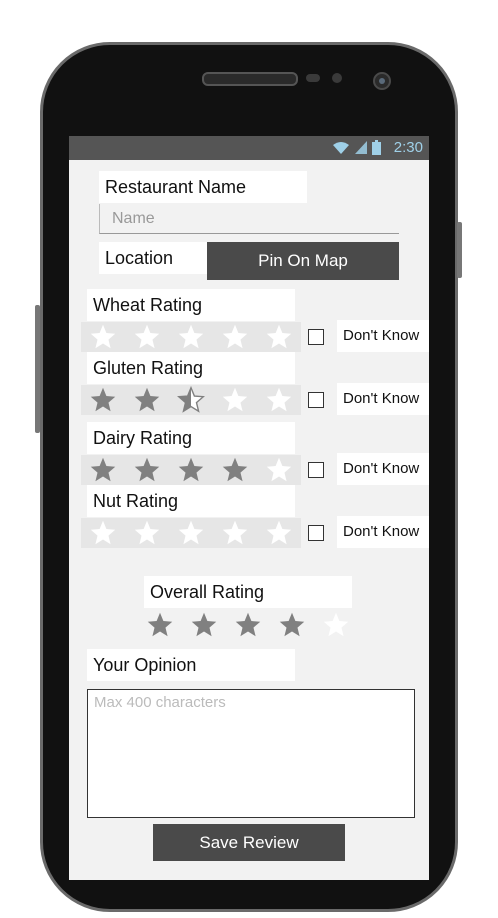  What do you see at coordinates (191, 665) in the screenshot?
I see `your-opinion-label: Your Opinion` at bounding box center [191, 665].